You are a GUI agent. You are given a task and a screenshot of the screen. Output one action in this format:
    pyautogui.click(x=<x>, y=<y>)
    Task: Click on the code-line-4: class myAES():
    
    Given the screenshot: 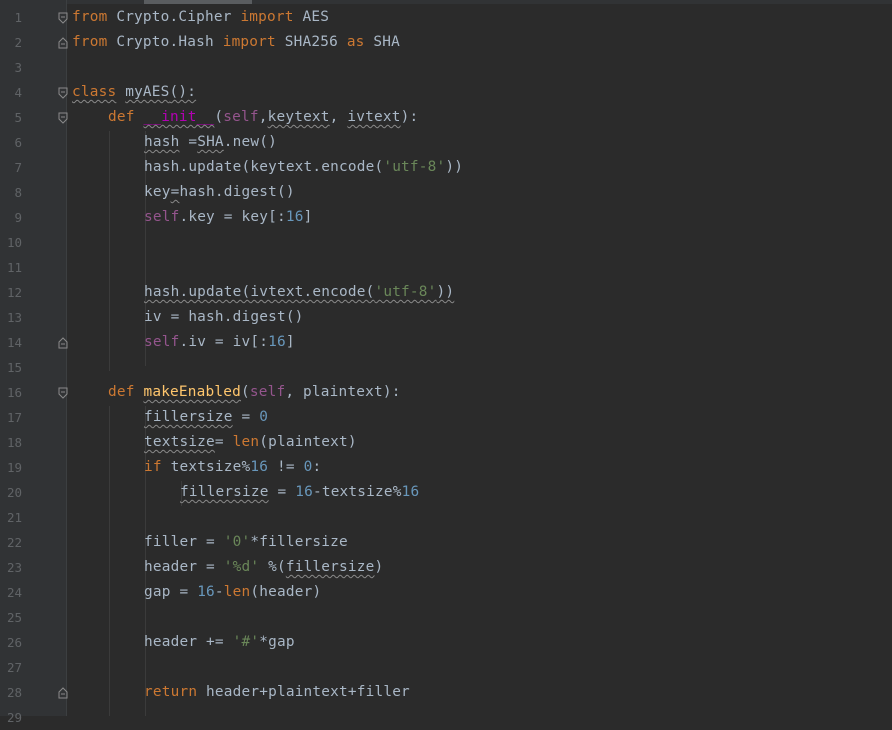 What is the action you would take?
    pyautogui.click(x=134, y=92)
    